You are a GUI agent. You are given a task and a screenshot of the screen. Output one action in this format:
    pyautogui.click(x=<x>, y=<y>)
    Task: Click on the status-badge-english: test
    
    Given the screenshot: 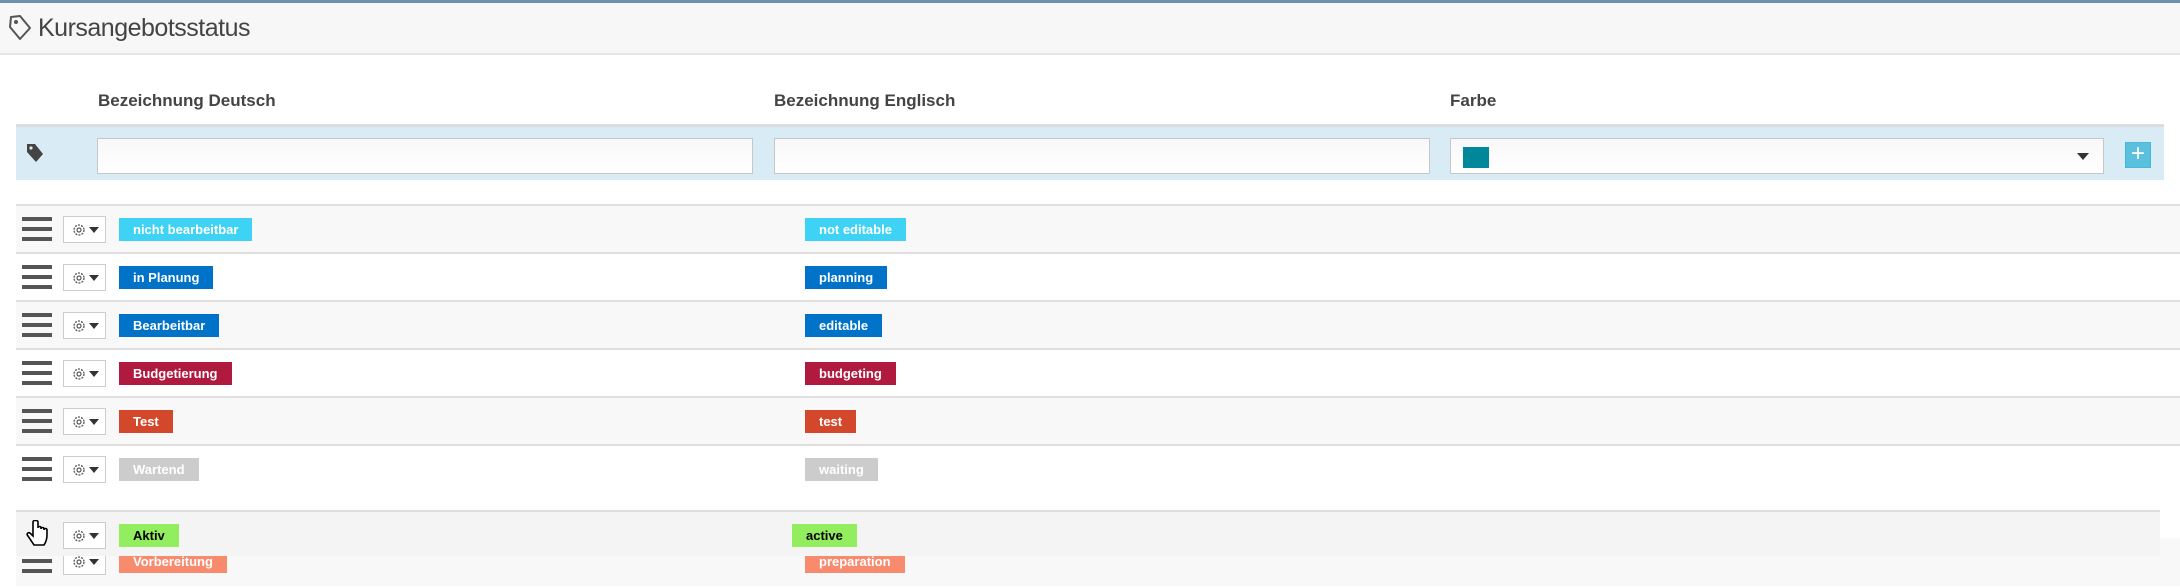 What is the action you would take?
    pyautogui.click(x=831, y=421)
    